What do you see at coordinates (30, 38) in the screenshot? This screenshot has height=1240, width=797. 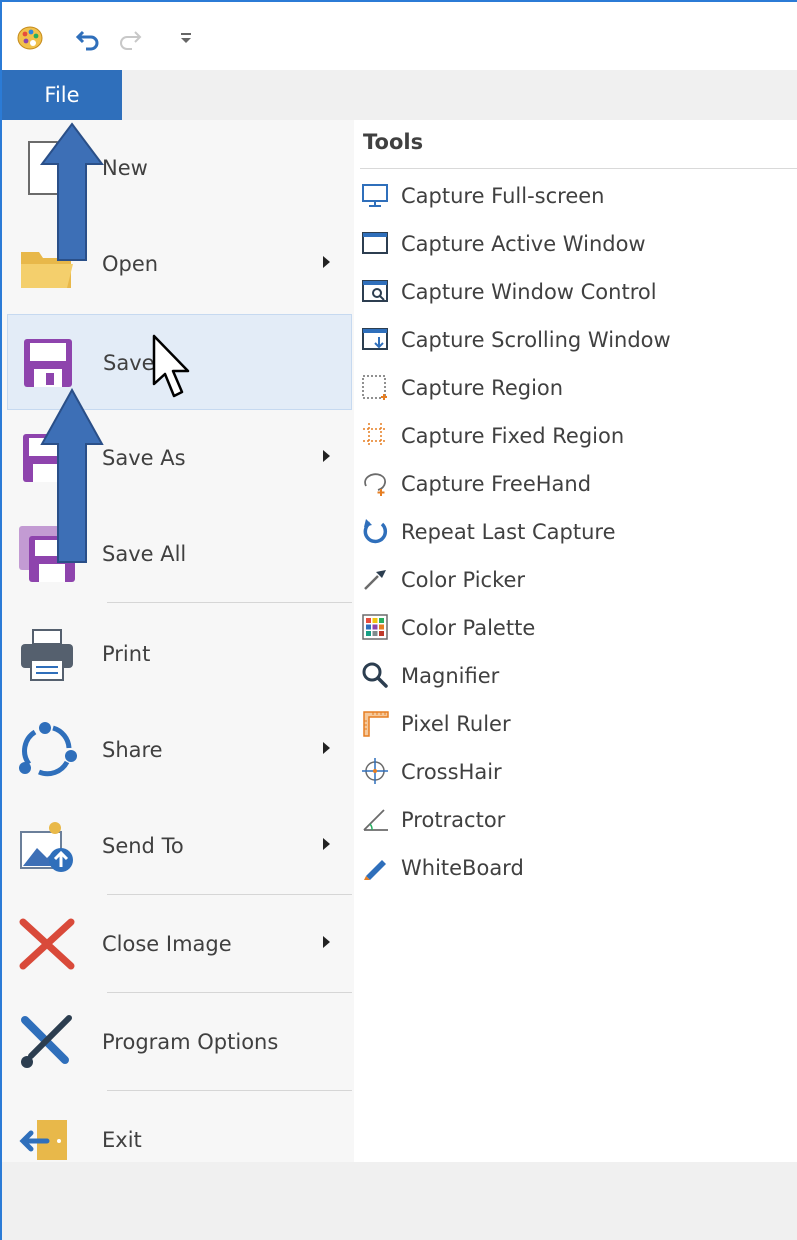 I see `palette-icon` at bounding box center [30, 38].